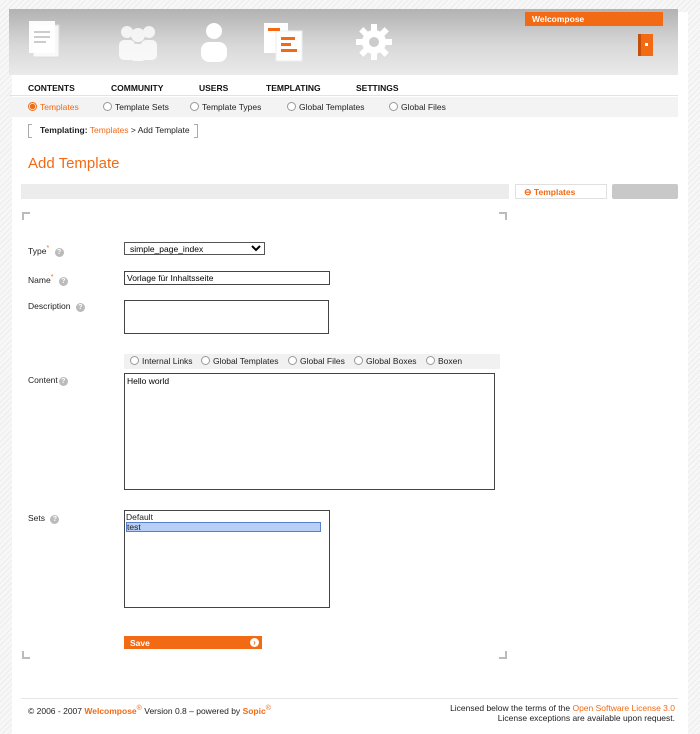  What do you see at coordinates (227, 517) in the screenshot?
I see `sets-option-default: Default` at bounding box center [227, 517].